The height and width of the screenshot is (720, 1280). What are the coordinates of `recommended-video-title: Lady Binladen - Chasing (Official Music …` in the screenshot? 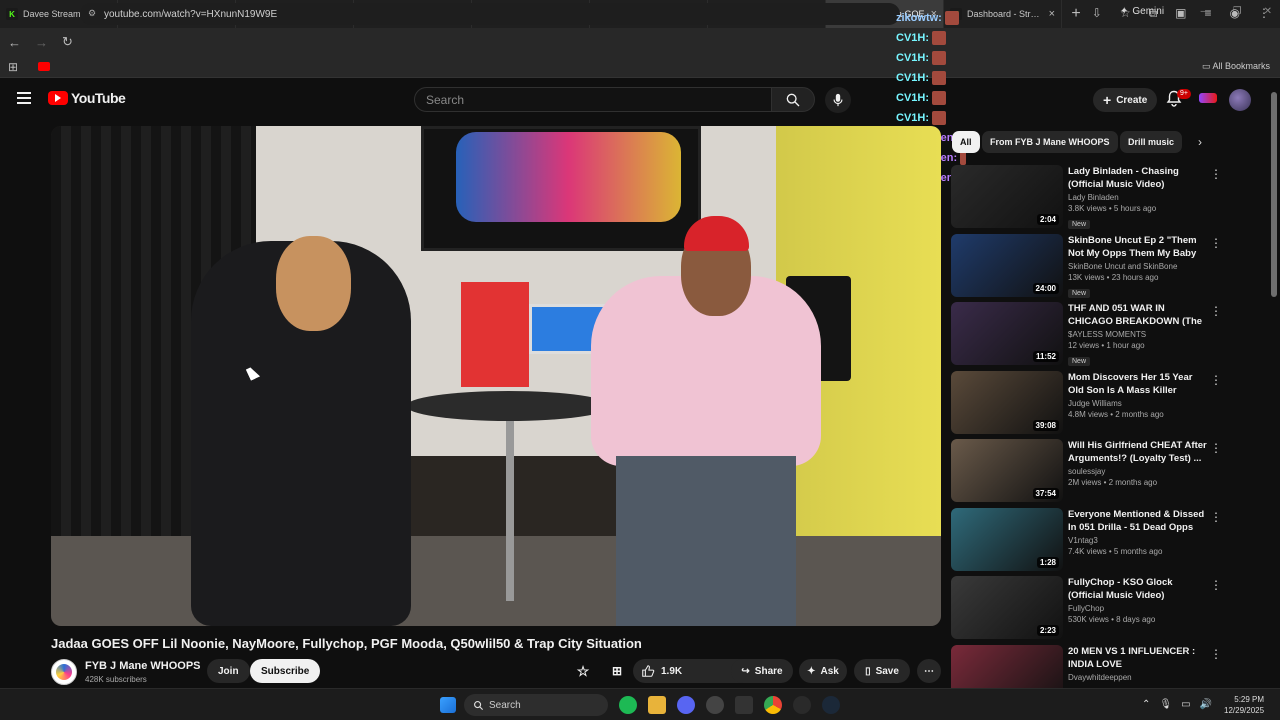 It's located at (1138, 178).